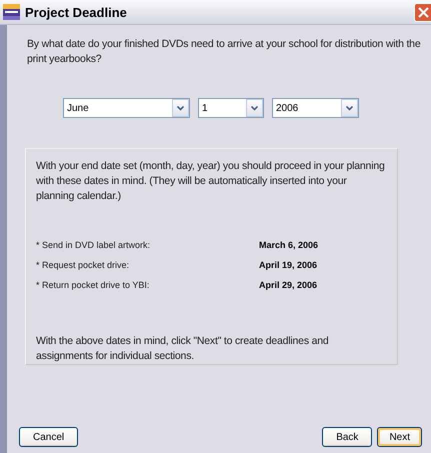 The width and height of the screenshot is (431, 453). Describe the element at coordinates (183, 349) in the screenshot. I see `instruction-text: With the above dates in mind, click "Next" to create deadlines and assignments for individual sections.` at that location.